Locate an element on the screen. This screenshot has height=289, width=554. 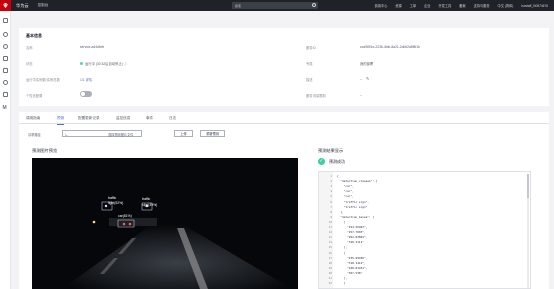
instances-label: 运行中实例数/实例总数 is located at coordinates (43, 80).